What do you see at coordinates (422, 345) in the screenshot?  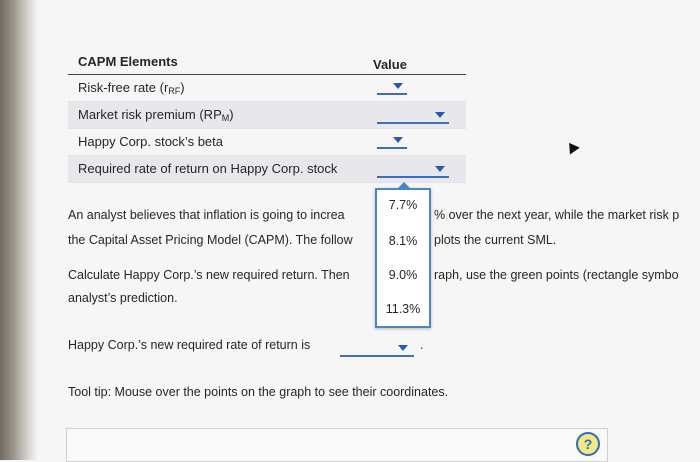 I see `new-return-suffix: .` at bounding box center [422, 345].